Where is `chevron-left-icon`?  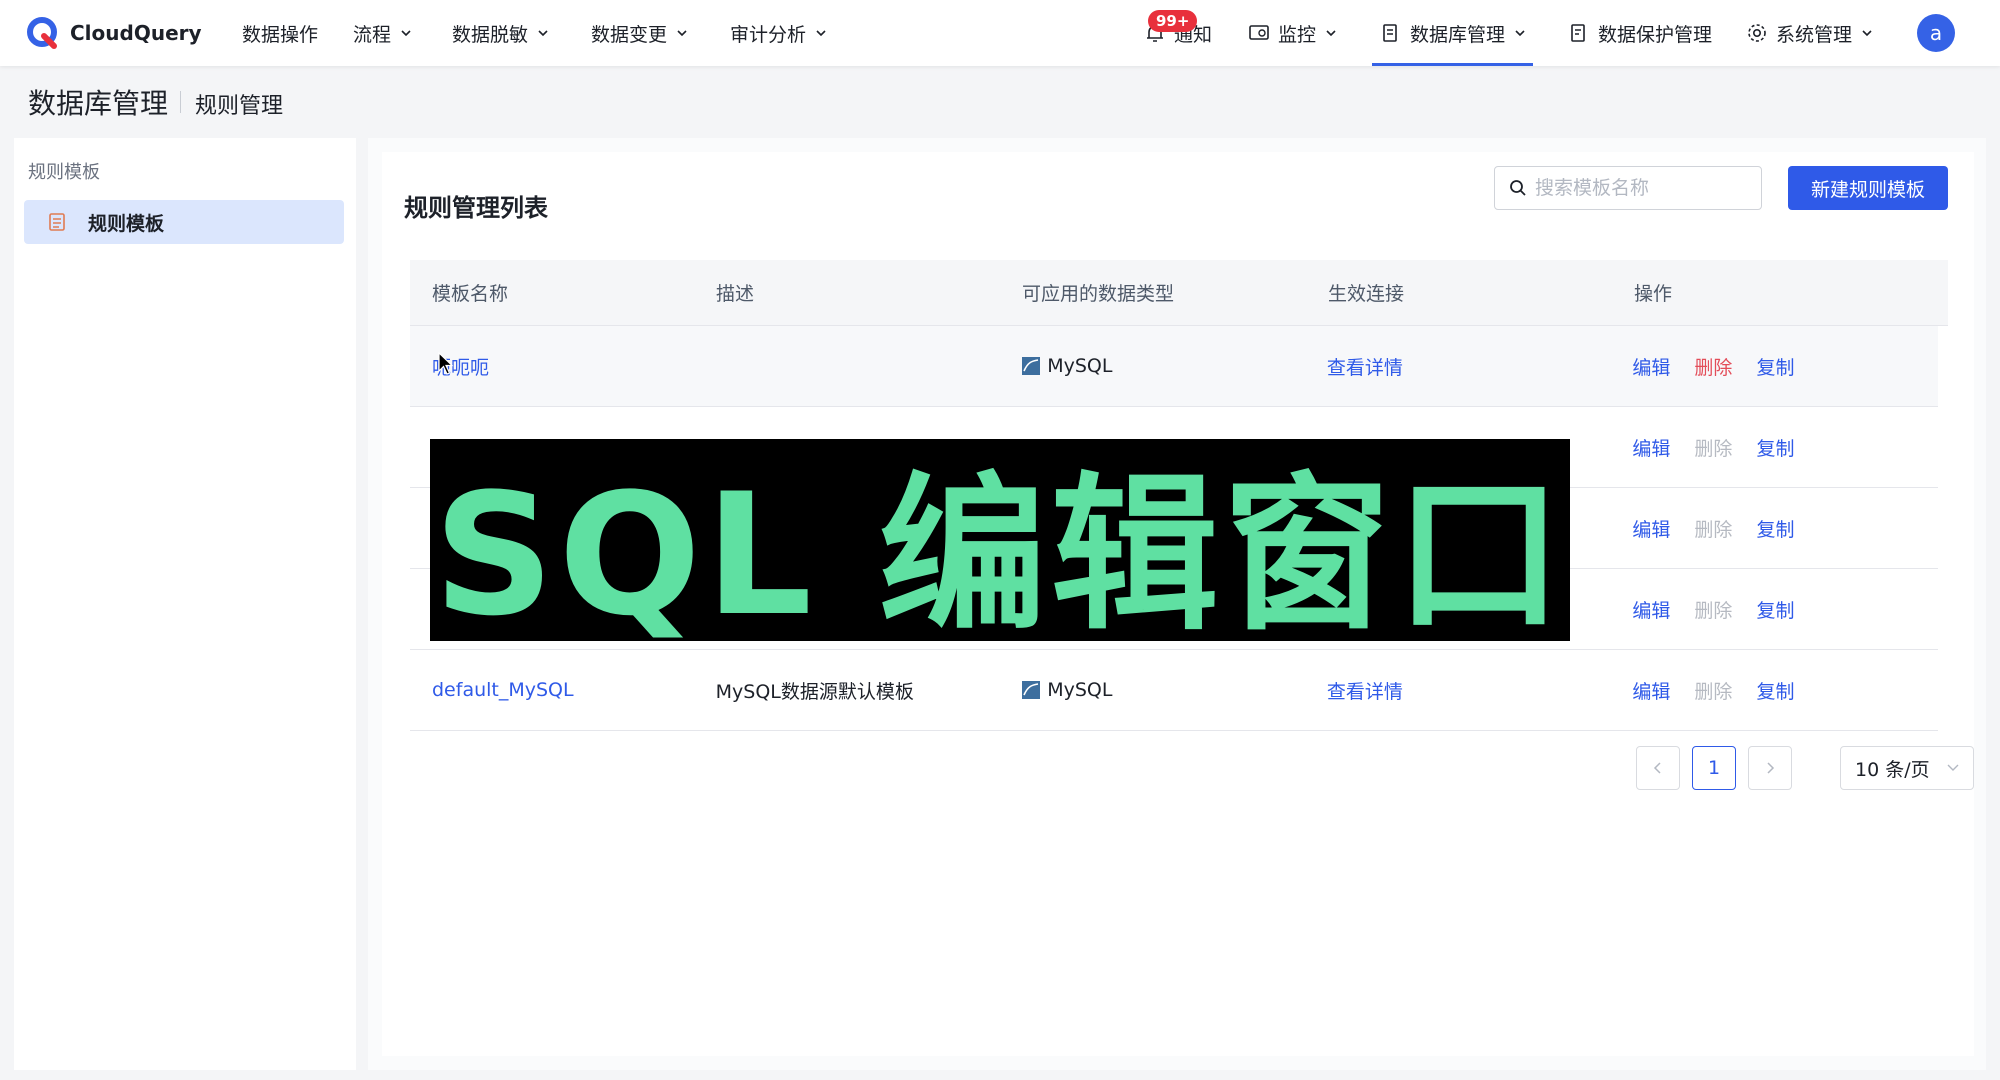
chevron-left-icon is located at coordinates (1657, 768).